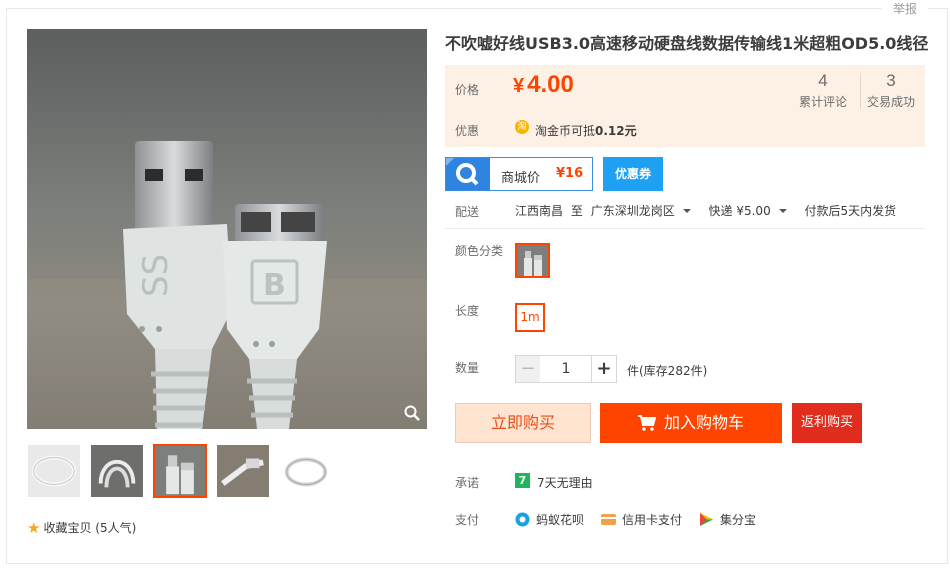 Image resolution: width=950 pixels, height=570 pixels. Describe the element at coordinates (633, 174) in the screenshot. I see `coupon-button: 优惠券` at that location.